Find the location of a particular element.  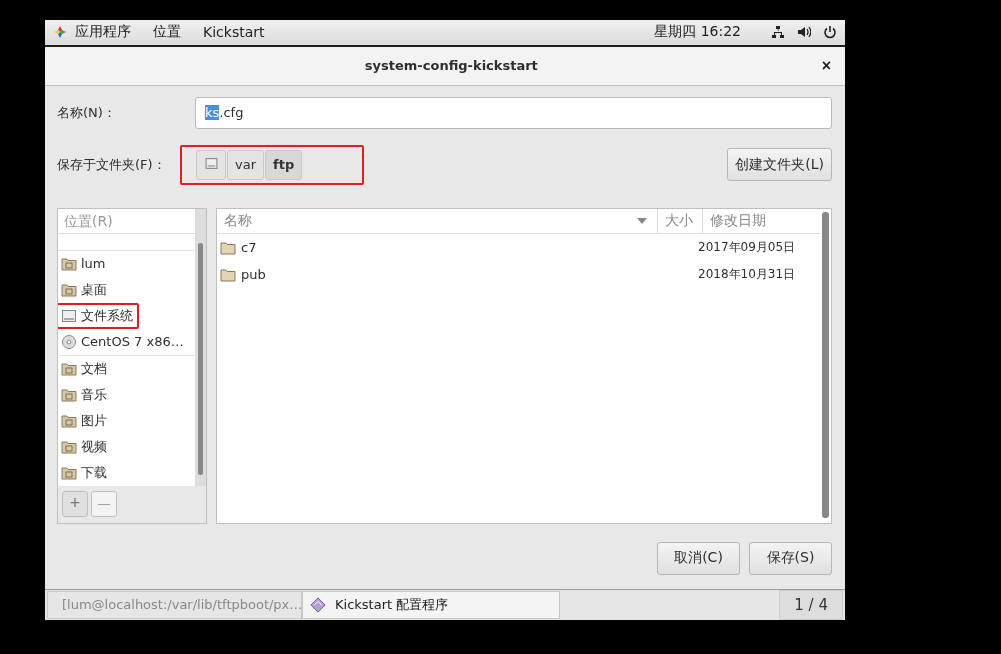

column-header: 修改日期 is located at coordinates (761, 220).